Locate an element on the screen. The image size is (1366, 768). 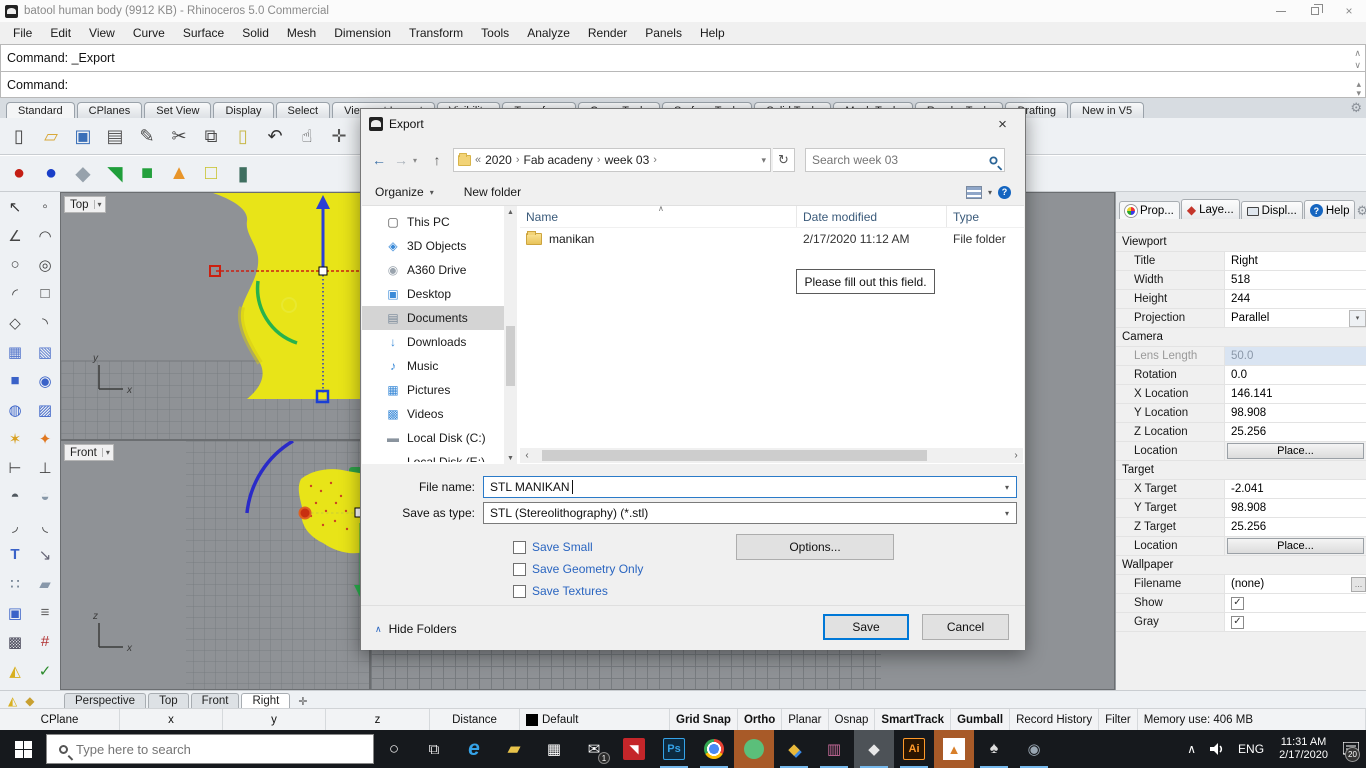
x-target-value: -2.041 is located at coordinates (1295, 489).